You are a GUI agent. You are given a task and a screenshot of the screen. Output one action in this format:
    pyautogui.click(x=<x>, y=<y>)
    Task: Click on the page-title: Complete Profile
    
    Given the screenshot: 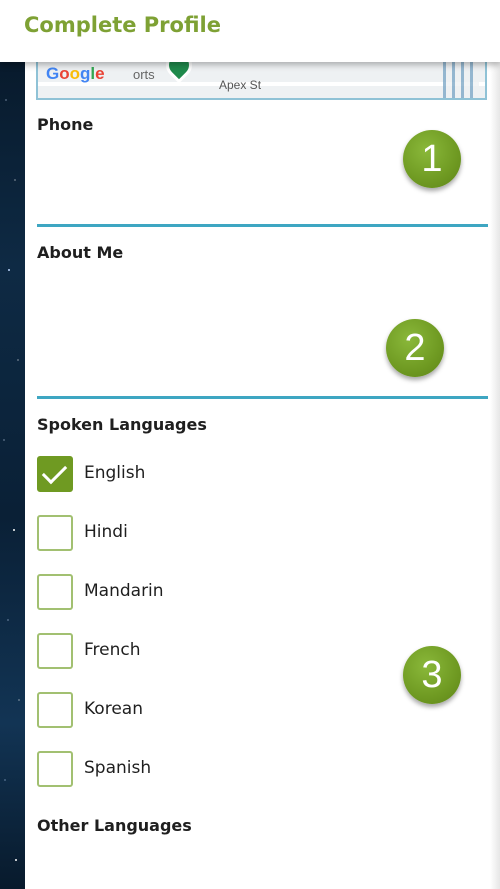 What is the action you would take?
    pyautogui.click(x=122, y=25)
    